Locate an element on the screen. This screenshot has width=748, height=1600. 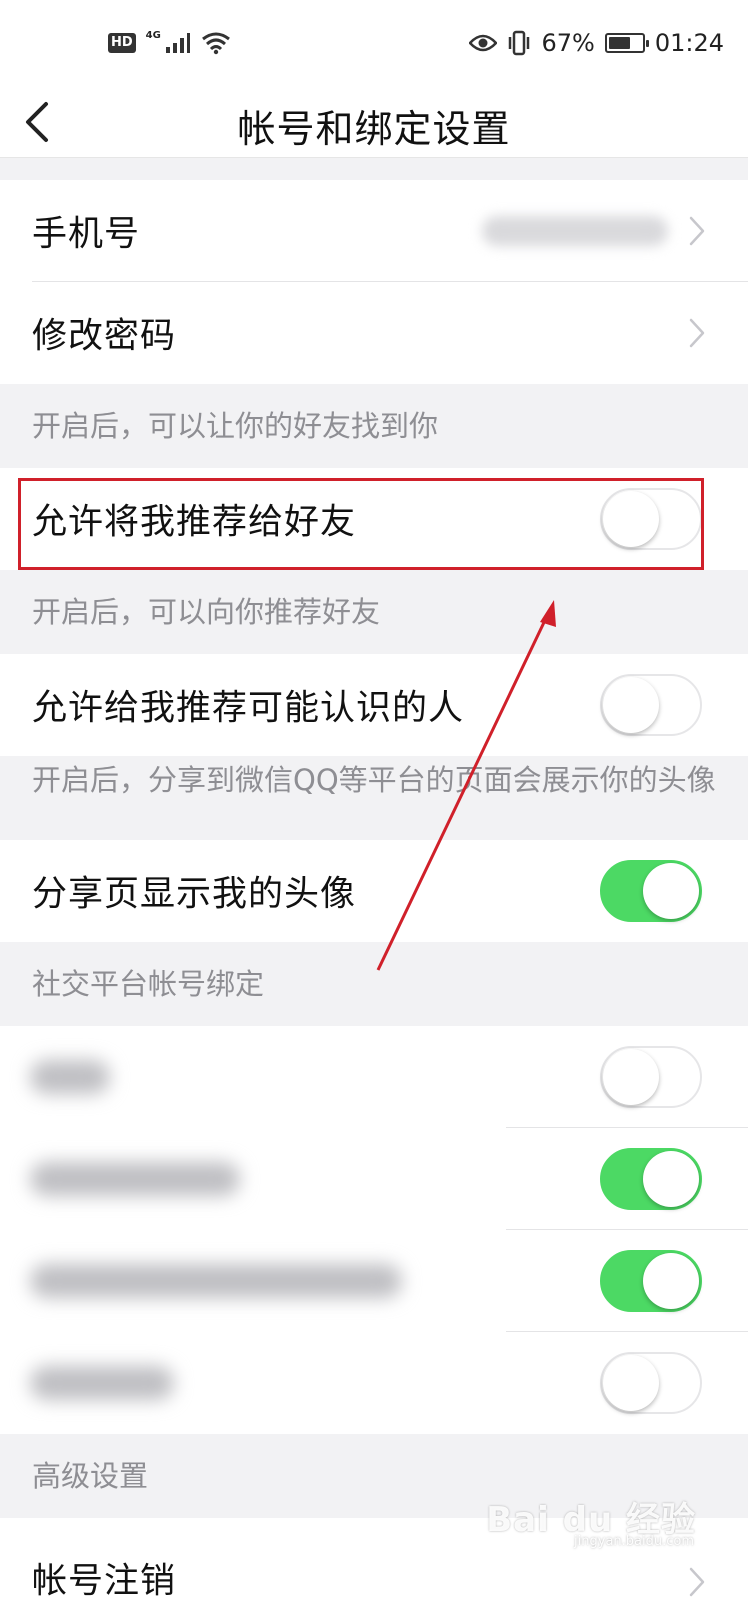
watermark-url: jingyan.baidu.com is located at coordinates (634, 1541).